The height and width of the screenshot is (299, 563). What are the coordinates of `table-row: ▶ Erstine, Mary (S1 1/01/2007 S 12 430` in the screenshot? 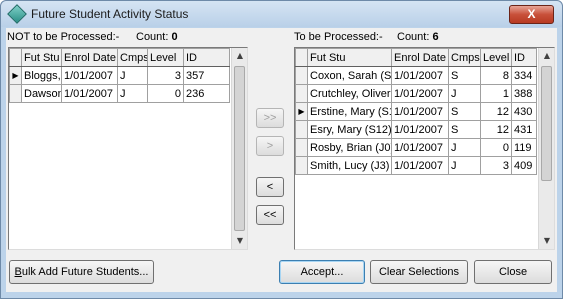 It's located at (416, 111).